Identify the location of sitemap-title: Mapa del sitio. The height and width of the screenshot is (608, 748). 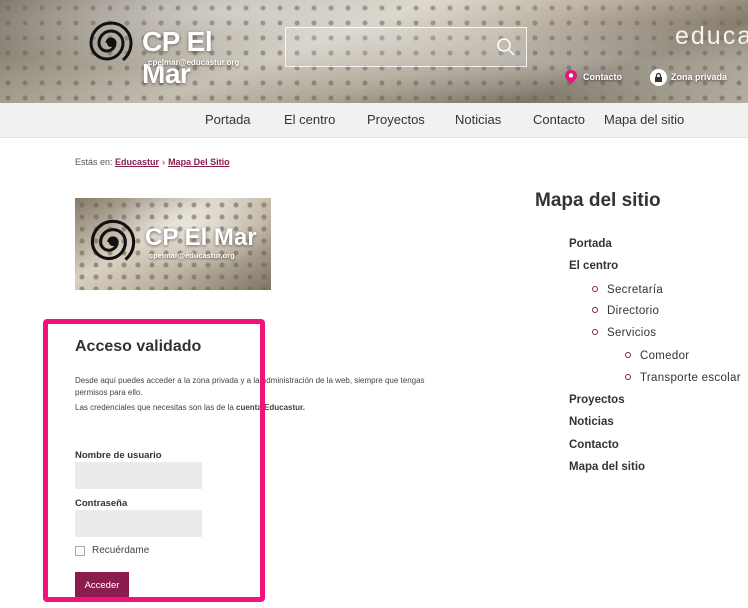
(598, 200).